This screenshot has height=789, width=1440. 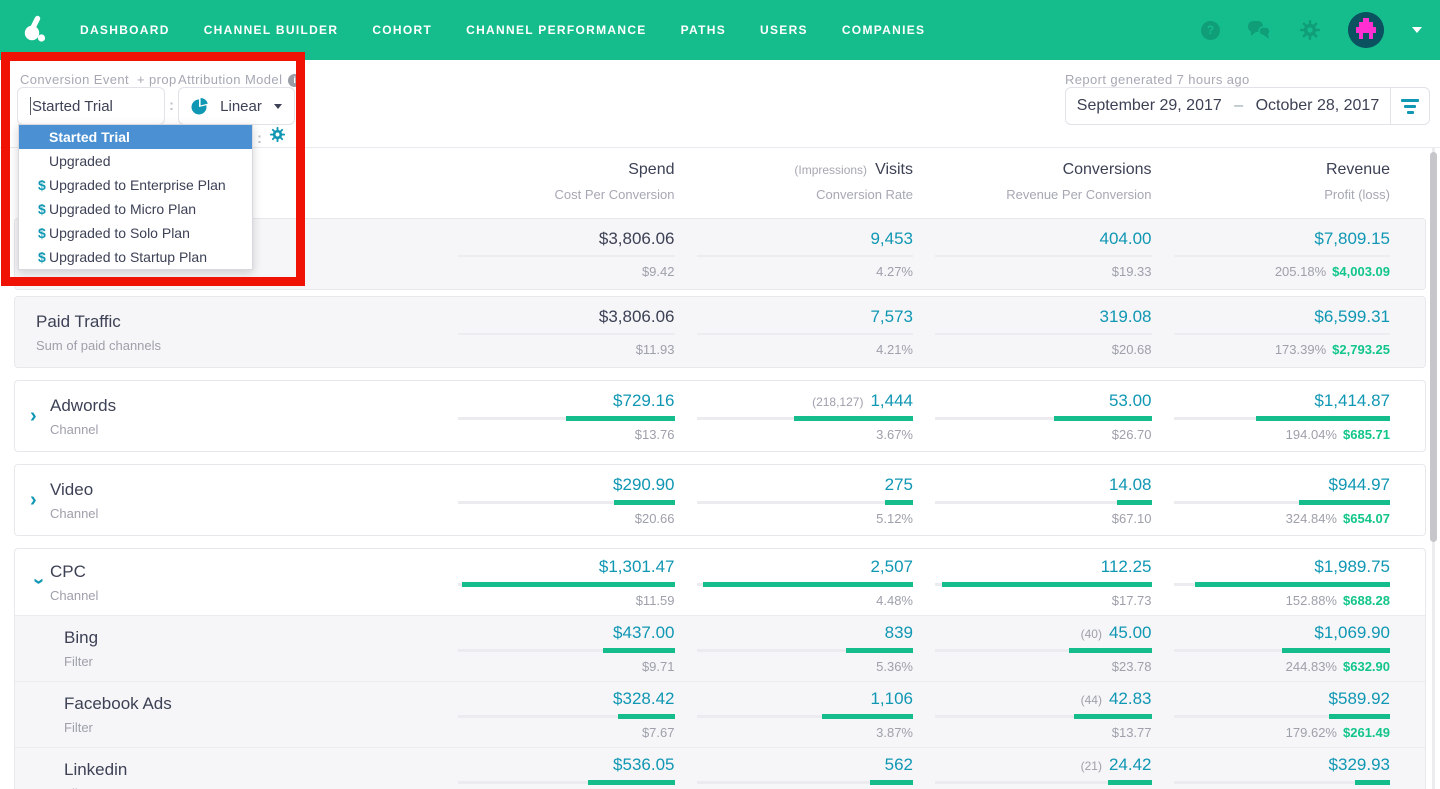 What do you see at coordinates (636, 238) in the screenshot?
I see `metric-value: $3,806.06` at bounding box center [636, 238].